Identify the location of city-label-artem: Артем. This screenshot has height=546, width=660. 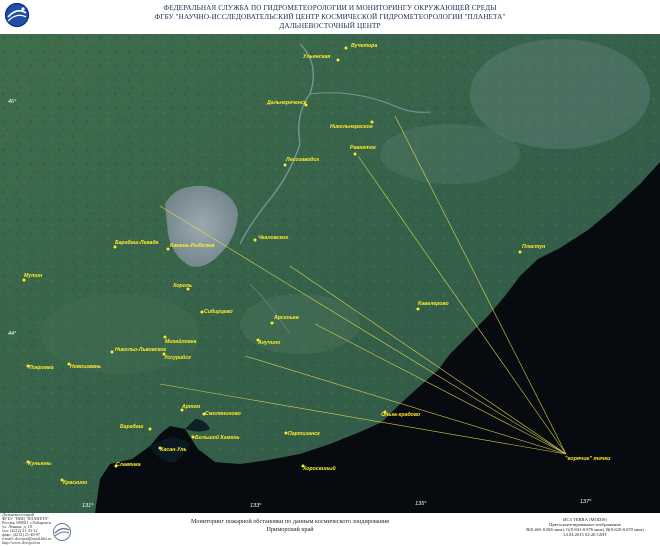
(190, 407).